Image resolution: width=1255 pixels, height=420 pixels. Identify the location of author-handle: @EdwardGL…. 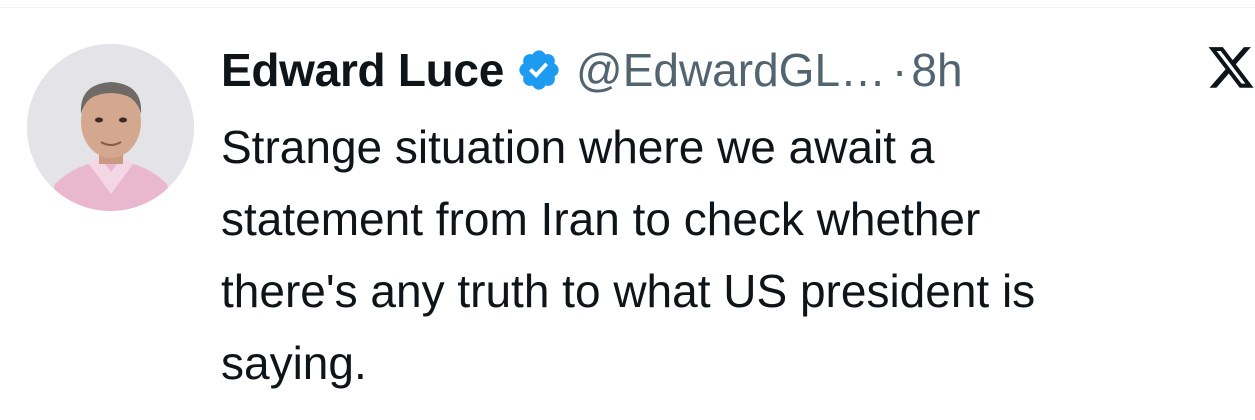
(731, 70).